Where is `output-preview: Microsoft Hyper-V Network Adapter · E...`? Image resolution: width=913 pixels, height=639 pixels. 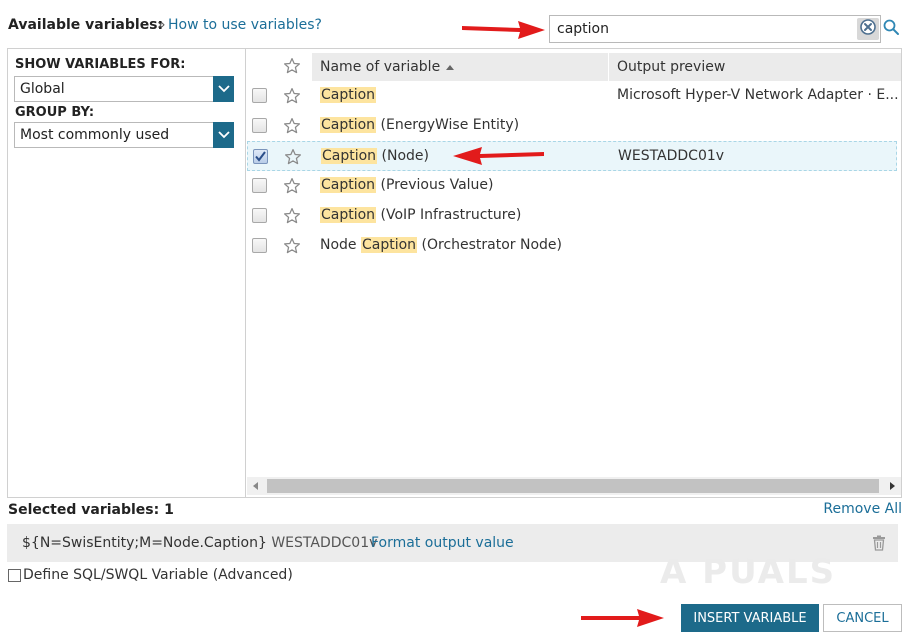 output-preview: Microsoft Hyper-V Network Adapter · E... is located at coordinates (758, 95).